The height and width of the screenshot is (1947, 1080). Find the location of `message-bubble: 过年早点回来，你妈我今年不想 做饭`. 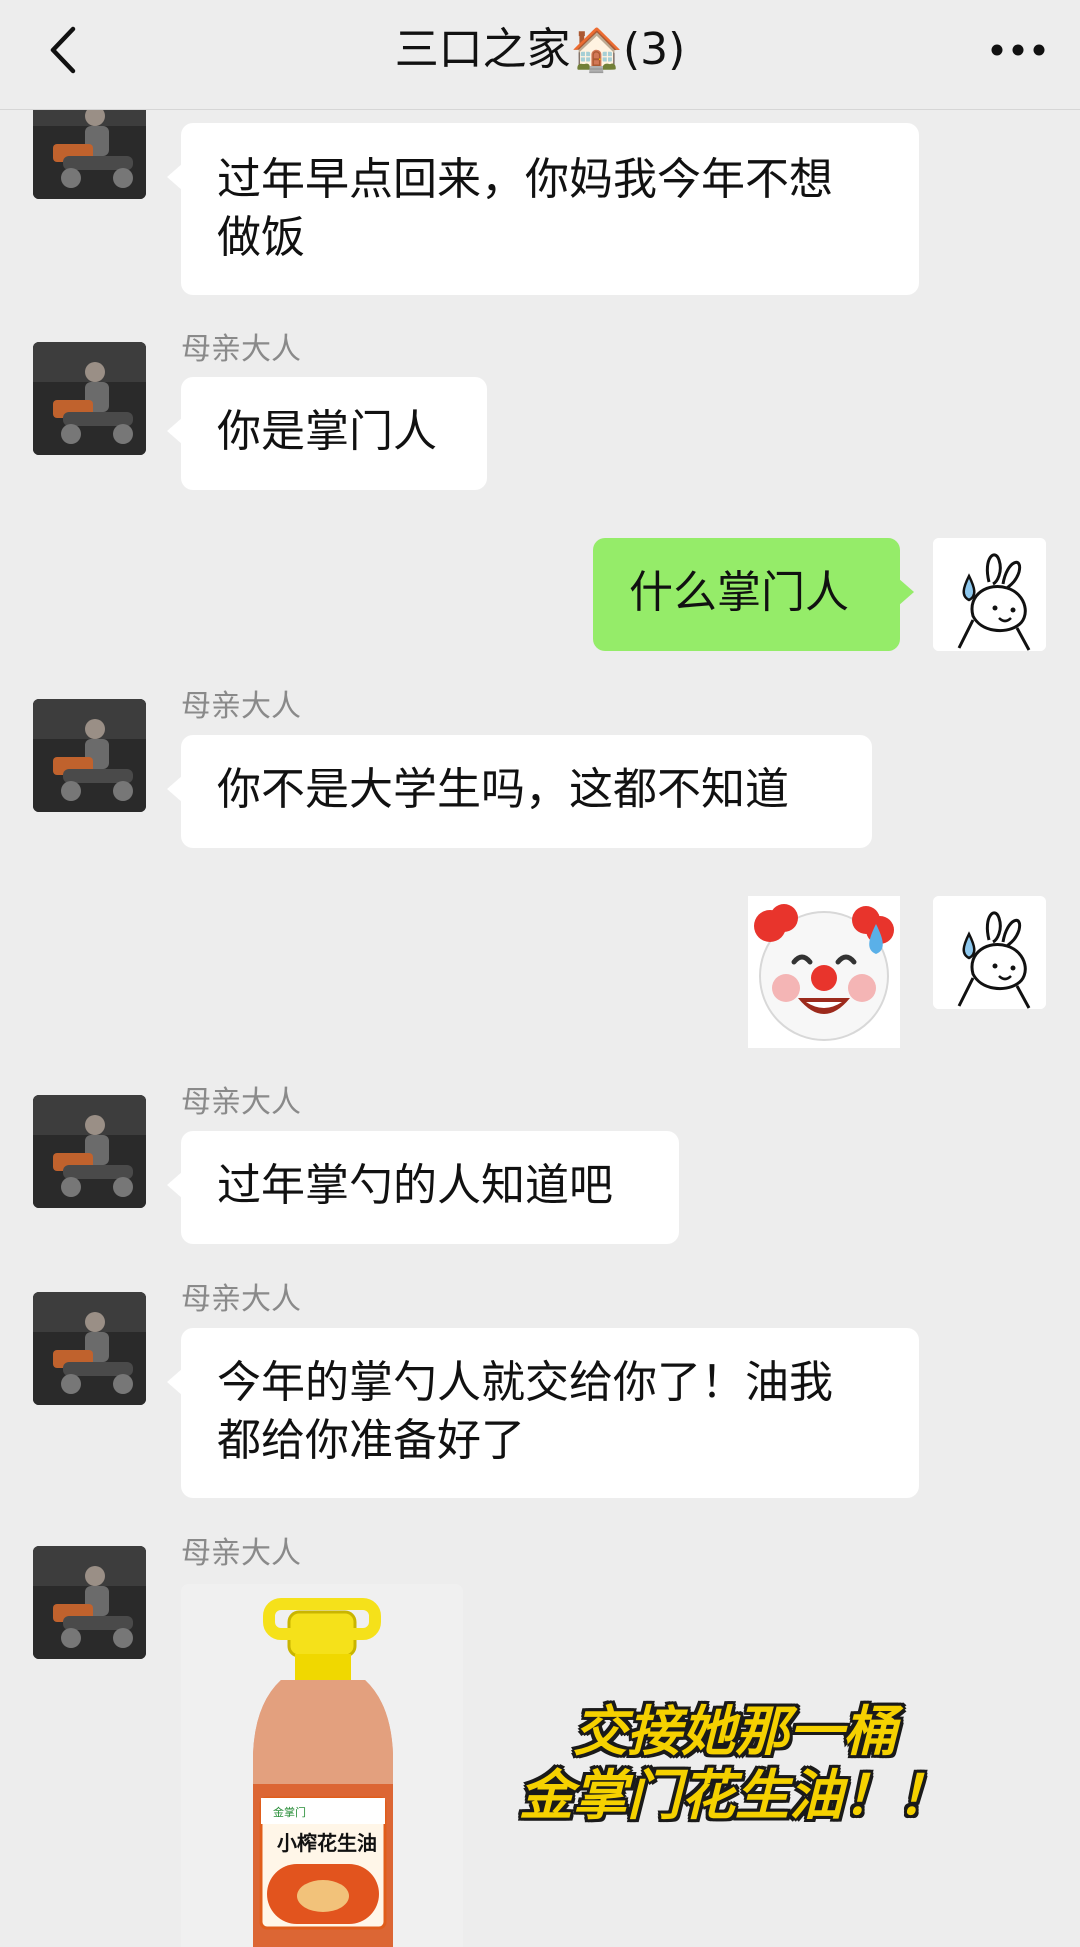

message-bubble: 过年早点回来，你妈我今年不想 做饭 is located at coordinates (543, 209).